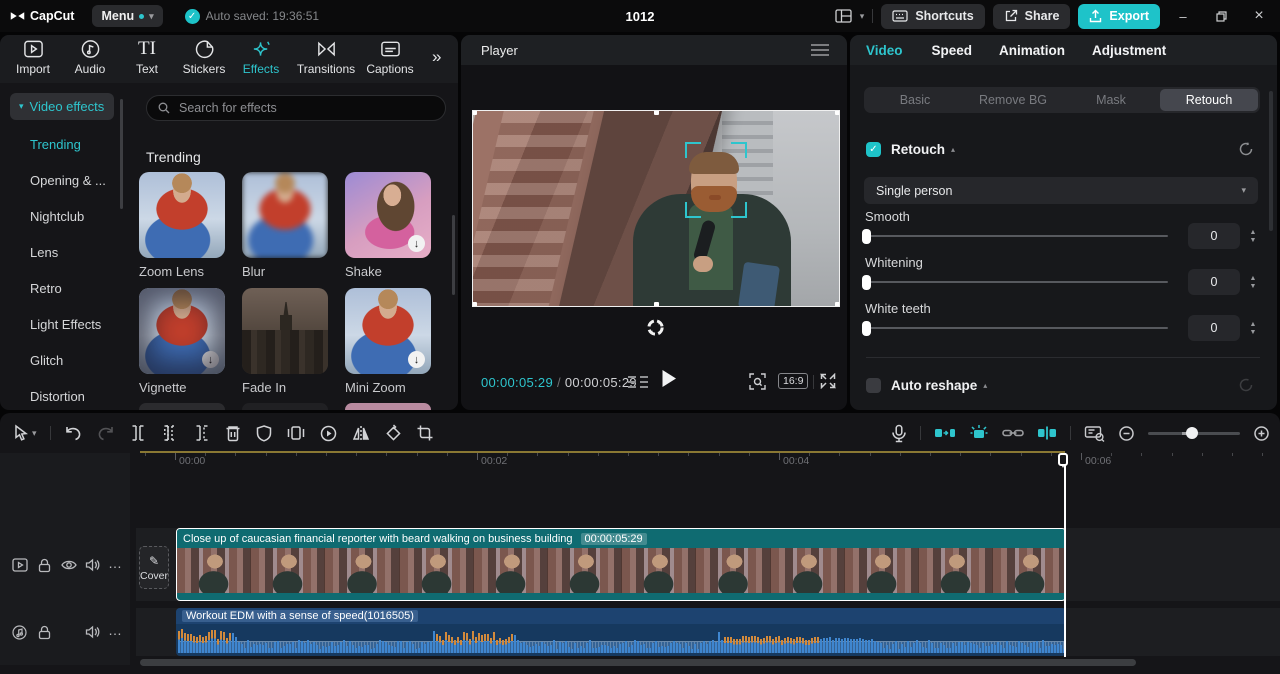 This screenshot has height=674, width=1280. Describe the element at coordinates (1214, 236) in the screenshot. I see `smooth-value: 0` at that location.